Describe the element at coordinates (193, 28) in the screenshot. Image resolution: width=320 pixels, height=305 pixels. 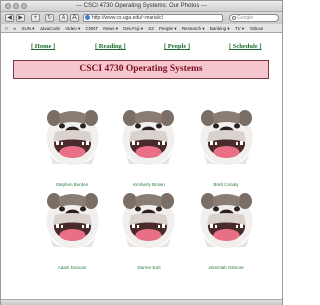
I see `bookmark-item: Research ▾` at that location.